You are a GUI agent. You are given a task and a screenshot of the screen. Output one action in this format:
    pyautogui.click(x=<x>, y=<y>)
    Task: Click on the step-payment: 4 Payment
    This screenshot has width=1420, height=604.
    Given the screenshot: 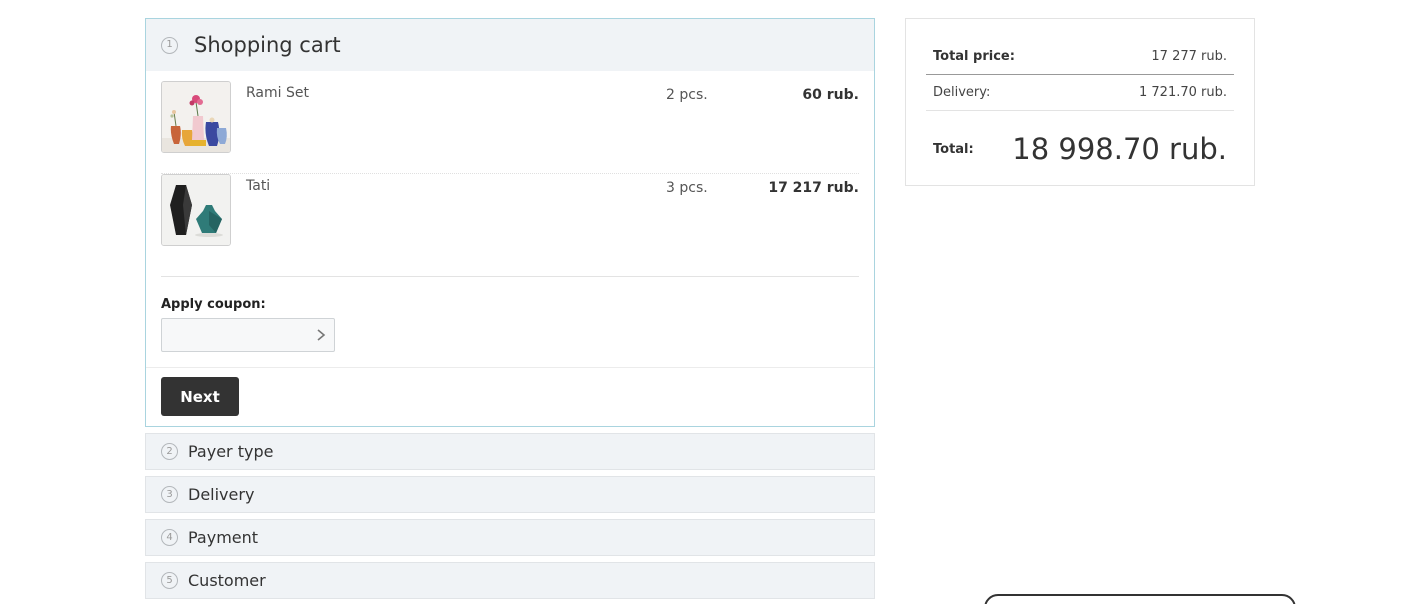 What is the action you would take?
    pyautogui.click(x=510, y=537)
    